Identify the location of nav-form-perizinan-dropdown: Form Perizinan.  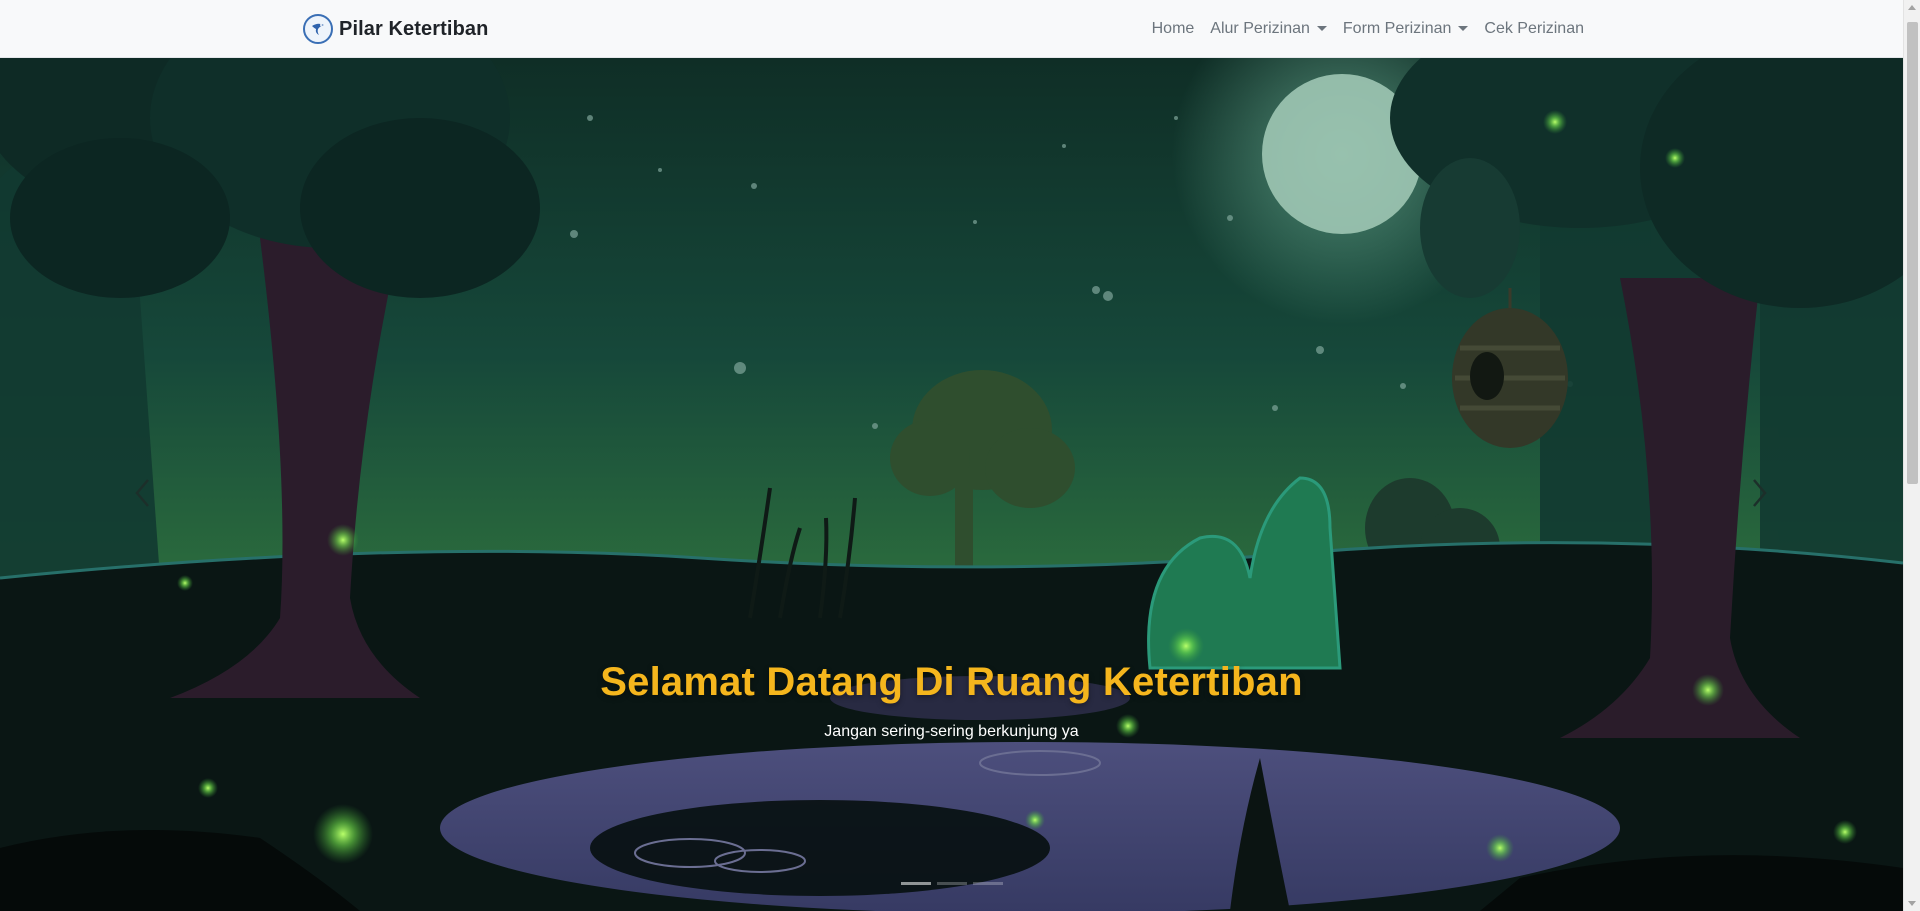
(1405, 29).